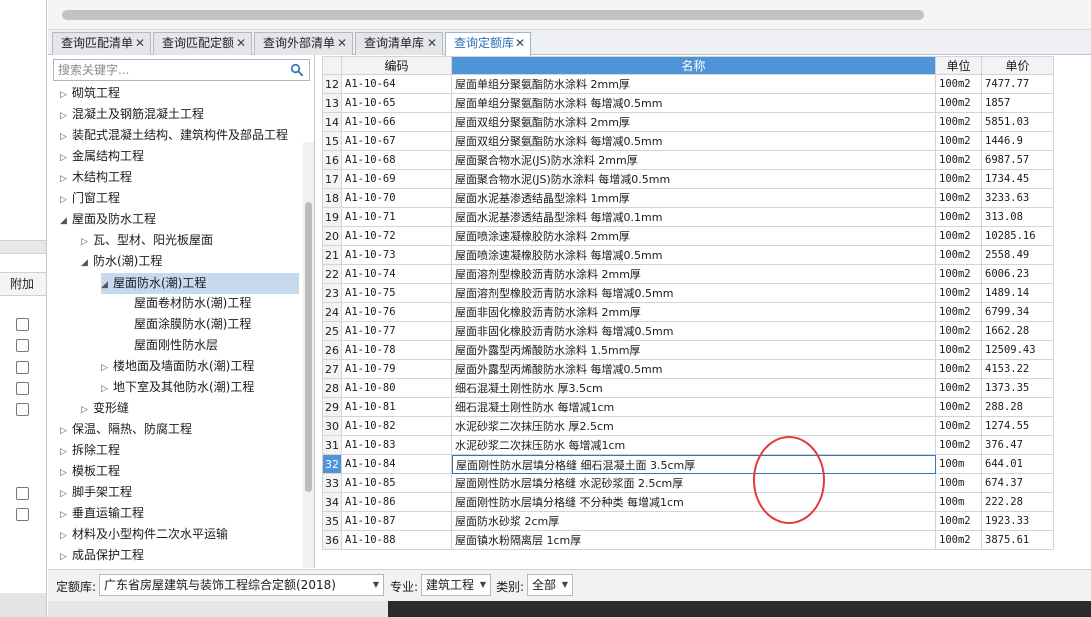 This screenshot has height=617, width=1091. What do you see at coordinates (90, 198) in the screenshot?
I see `tree-item-doors-windows: ▷ 门窗工程` at bounding box center [90, 198].